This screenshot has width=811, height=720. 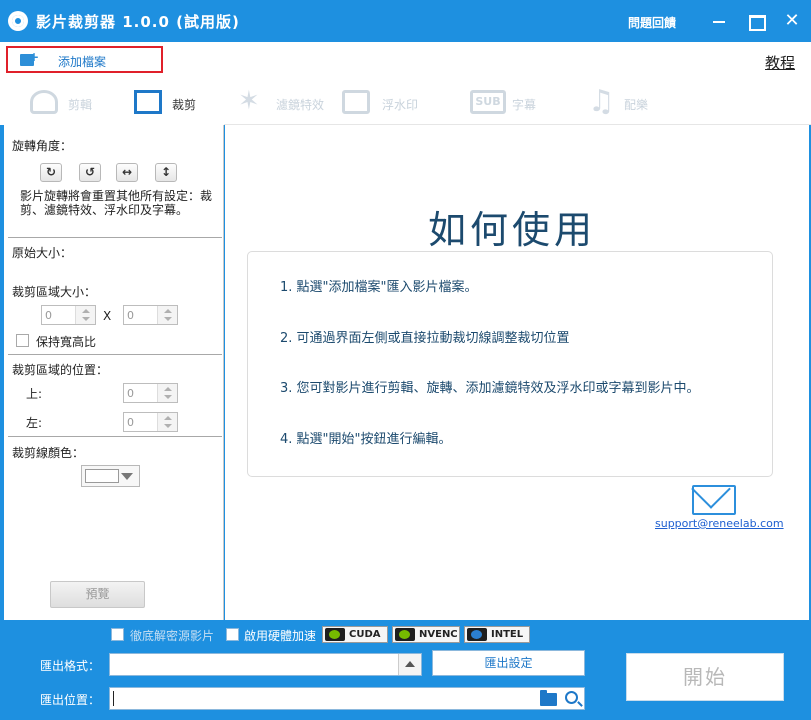 What do you see at coordinates (265, 664) in the screenshot?
I see `format-select` at bounding box center [265, 664].